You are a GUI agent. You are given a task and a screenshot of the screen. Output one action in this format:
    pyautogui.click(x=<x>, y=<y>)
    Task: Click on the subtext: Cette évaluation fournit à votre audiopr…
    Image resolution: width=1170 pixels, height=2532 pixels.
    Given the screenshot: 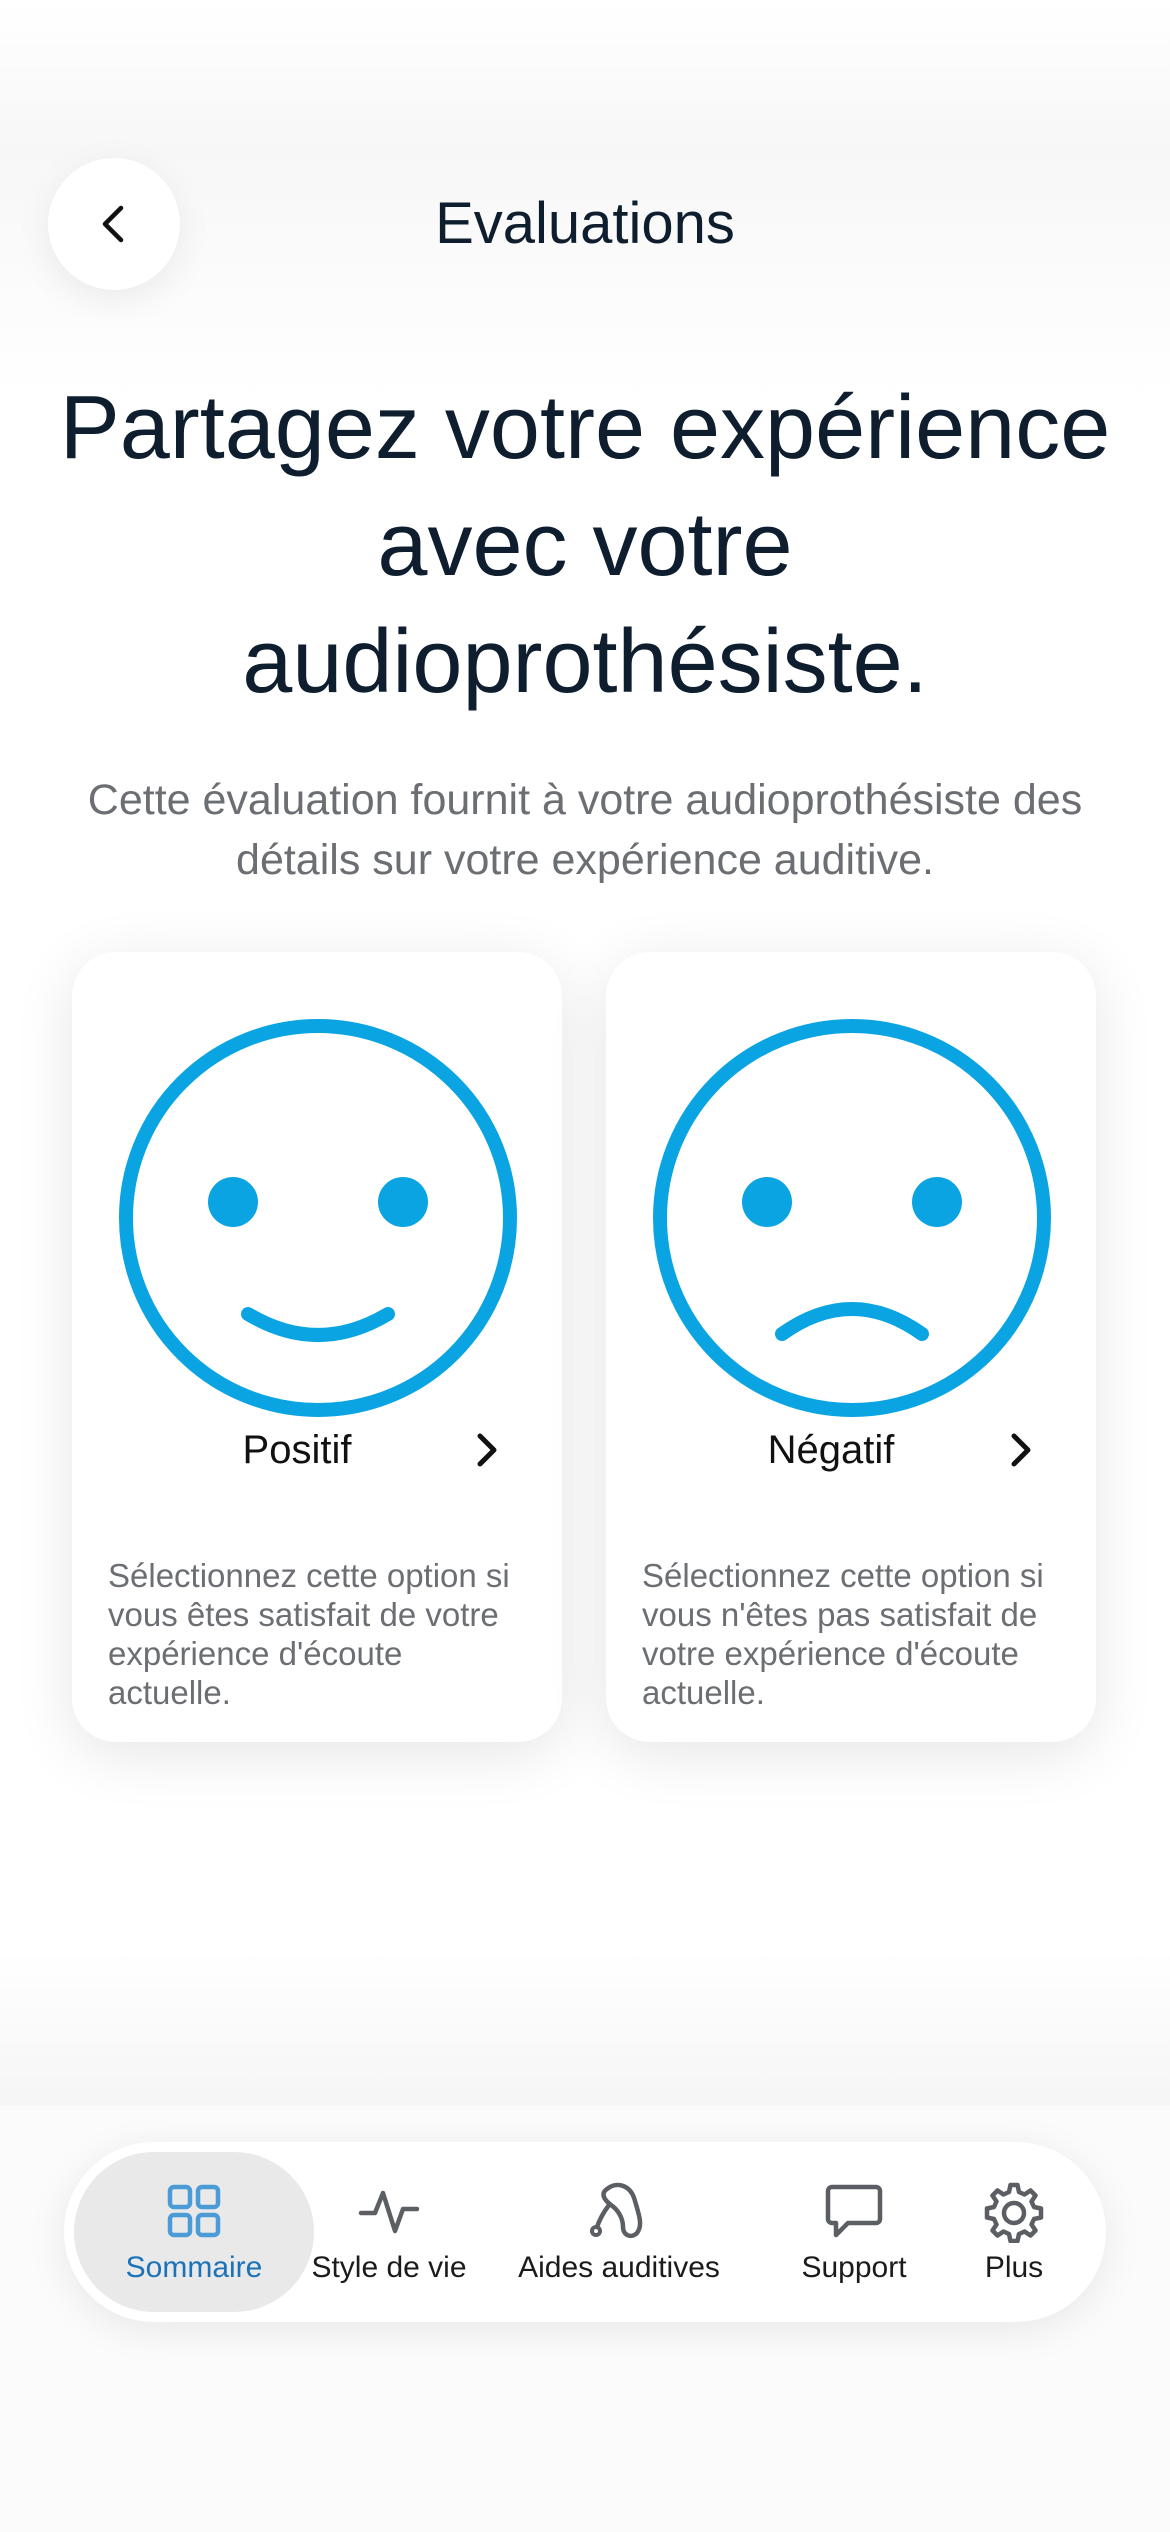 What is the action you would take?
    pyautogui.click(x=585, y=830)
    